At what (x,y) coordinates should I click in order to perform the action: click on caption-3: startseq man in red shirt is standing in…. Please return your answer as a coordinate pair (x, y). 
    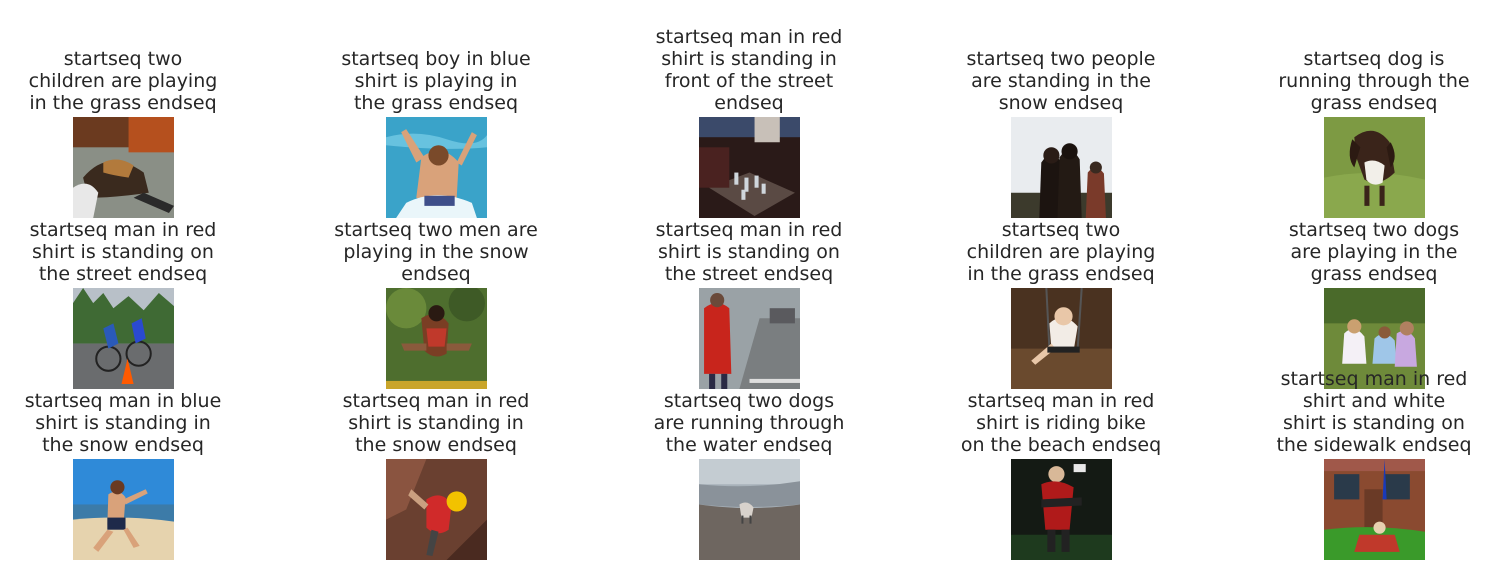
    Looking at the image, I should click on (749, 70).